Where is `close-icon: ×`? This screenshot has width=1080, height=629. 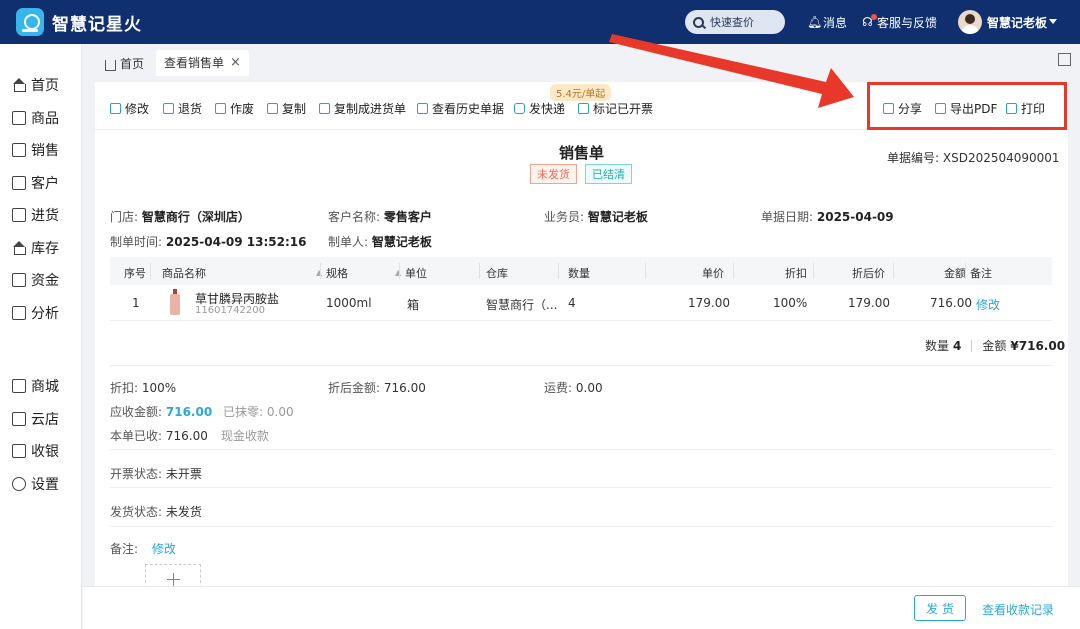
close-icon: × is located at coordinates (235, 62).